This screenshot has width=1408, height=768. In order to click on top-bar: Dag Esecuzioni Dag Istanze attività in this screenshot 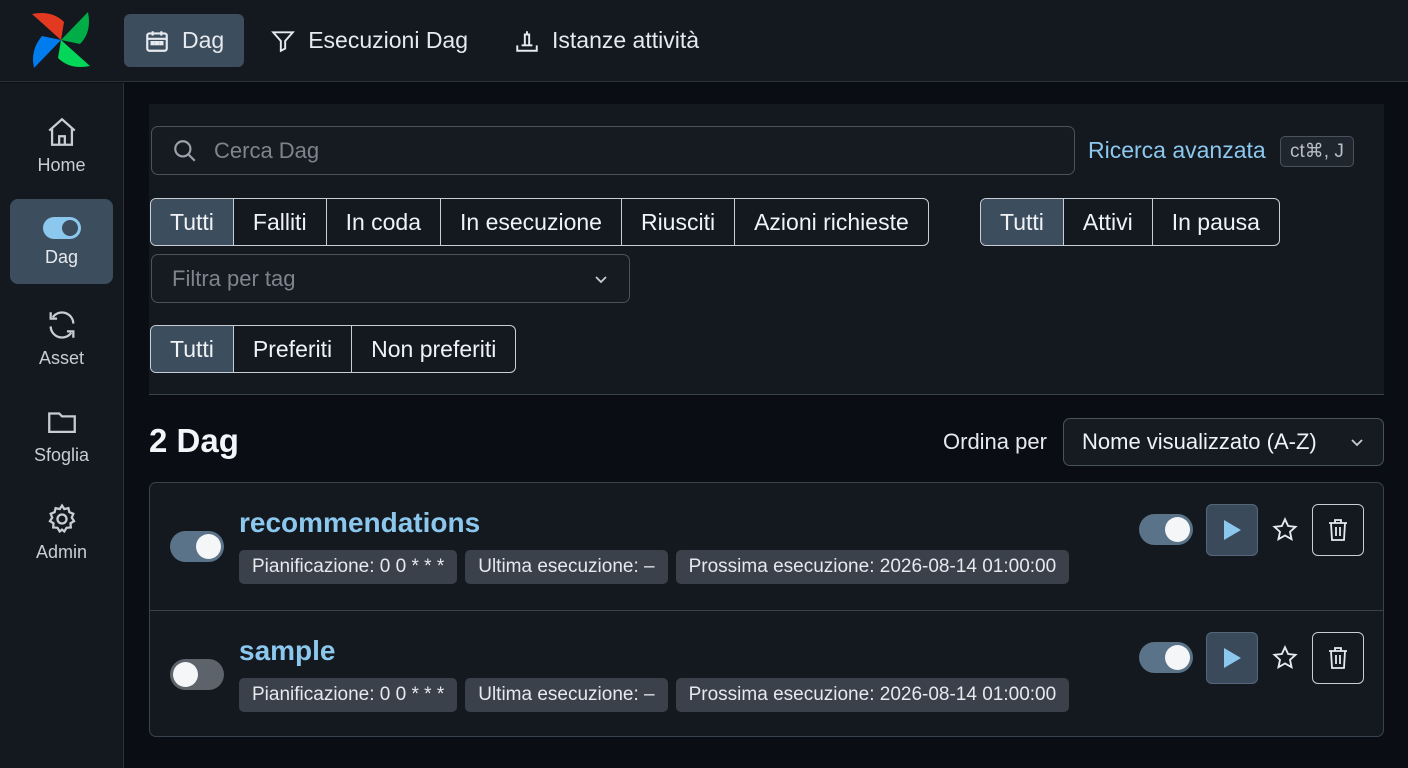, I will do `click(704, 41)`.